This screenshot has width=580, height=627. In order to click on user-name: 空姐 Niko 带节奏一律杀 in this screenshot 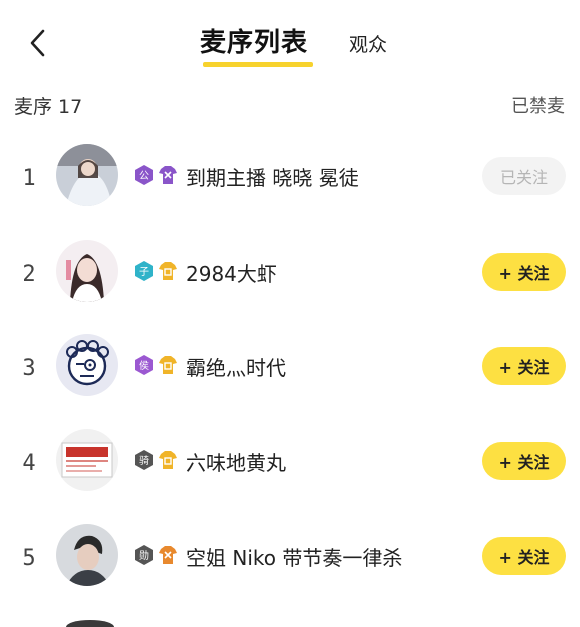, I will do `click(294, 556)`.